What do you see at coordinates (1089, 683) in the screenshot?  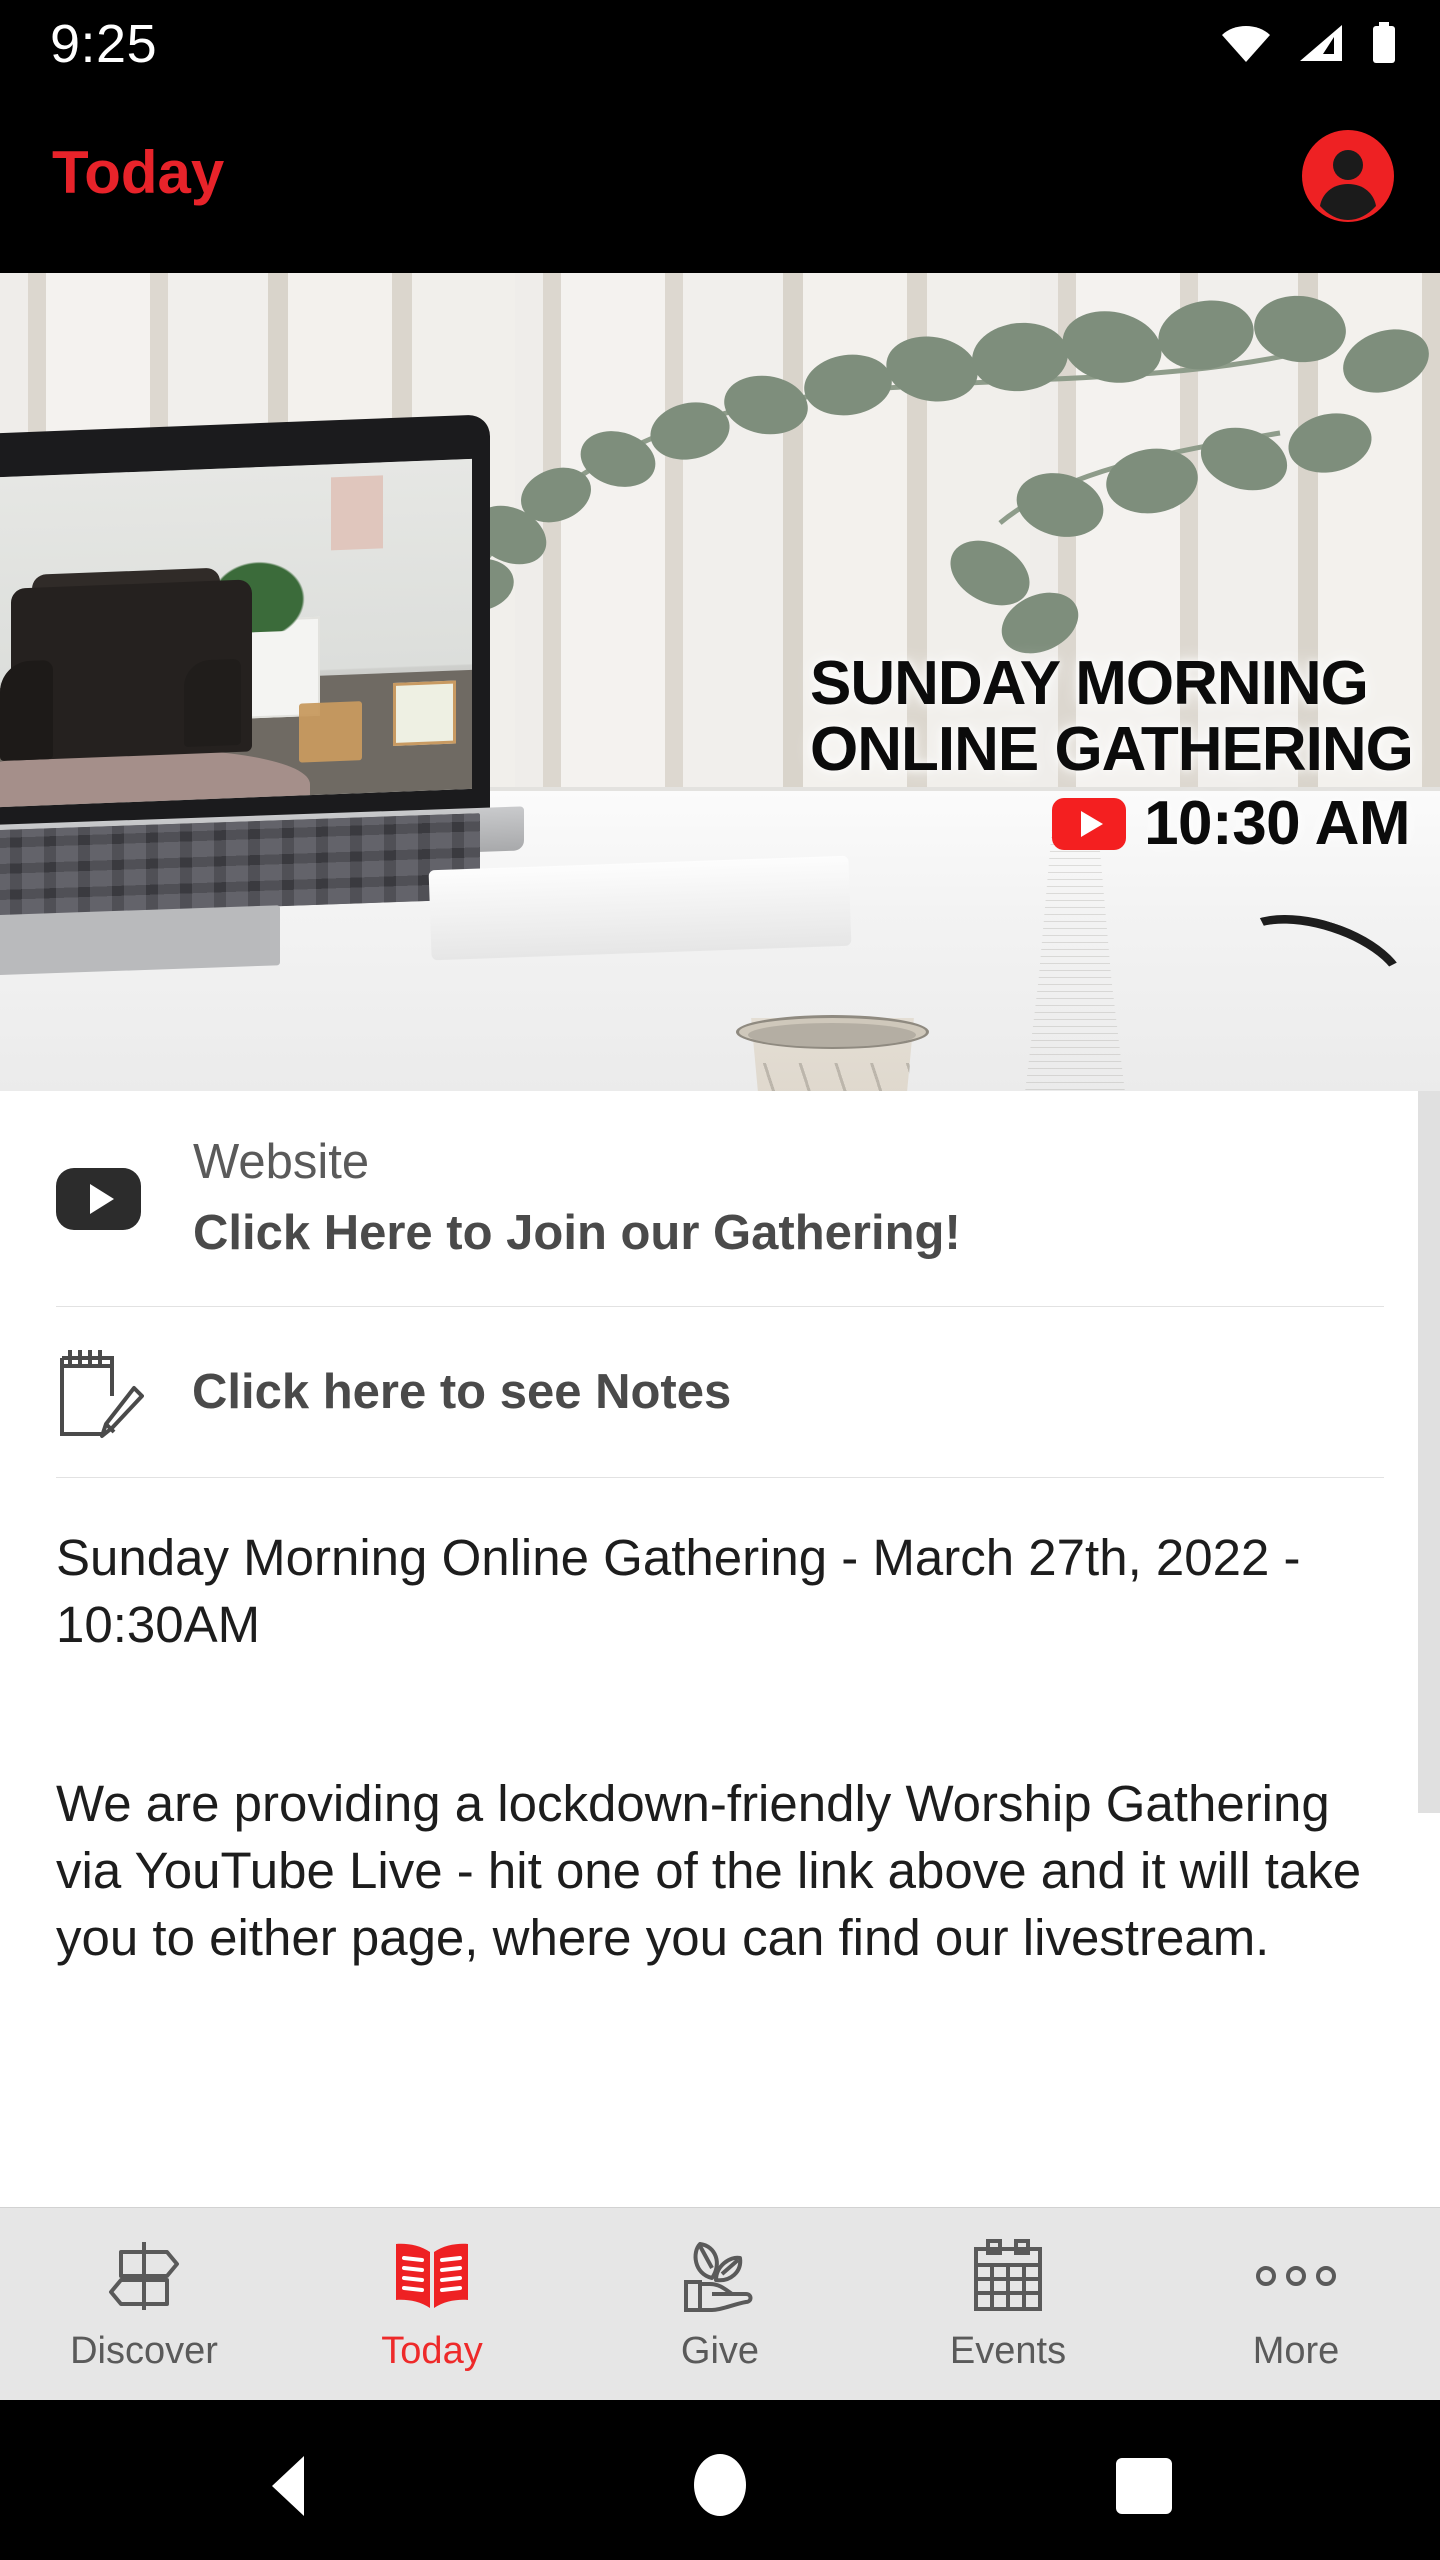 I see `hero-overlay-line1: SUNDAY MORNING` at bounding box center [1089, 683].